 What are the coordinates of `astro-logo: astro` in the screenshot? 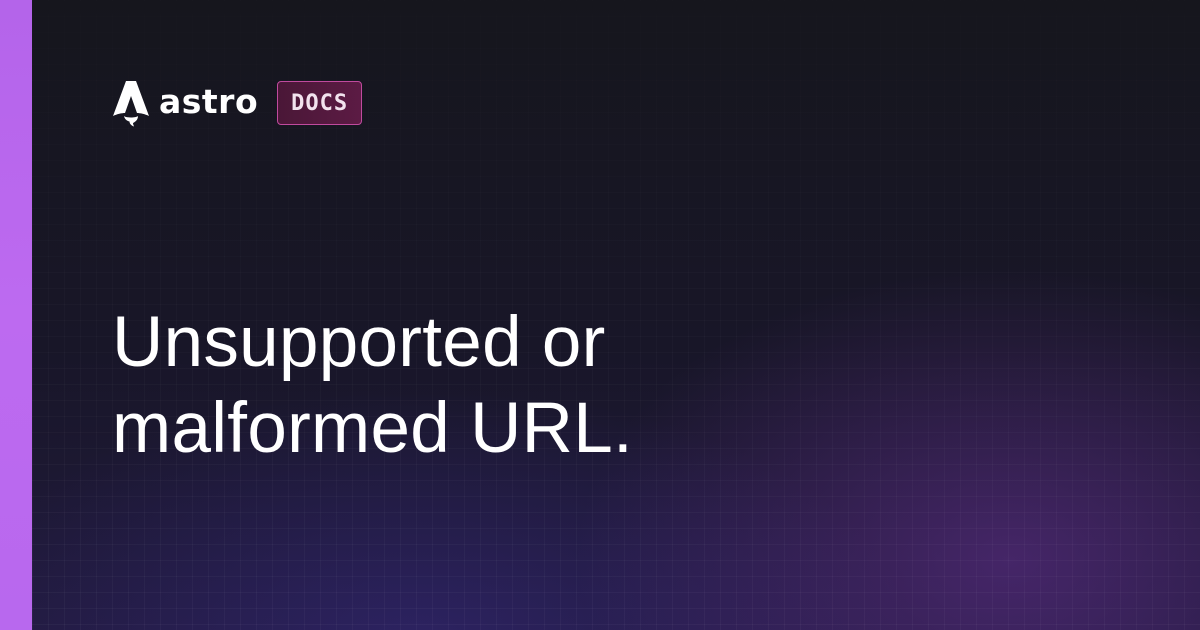 It's located at (185, 103).